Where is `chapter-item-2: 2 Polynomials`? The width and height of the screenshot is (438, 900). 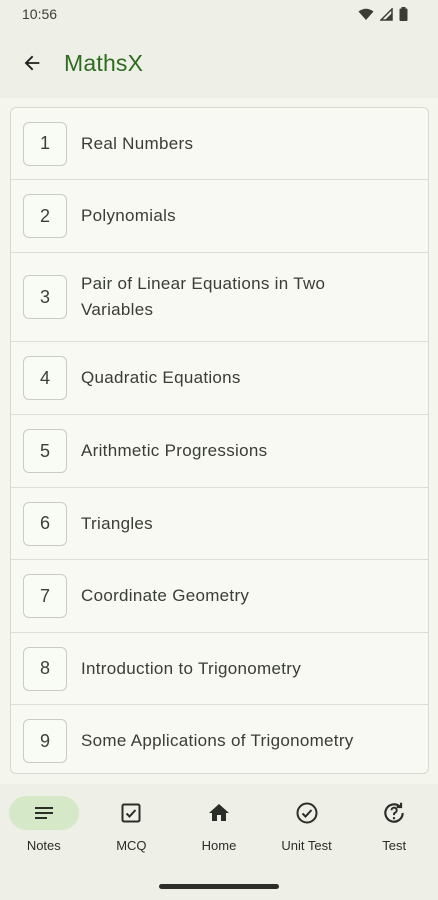
chapter-item-2: 2 Polynomials is located at coordinates (219, 216).